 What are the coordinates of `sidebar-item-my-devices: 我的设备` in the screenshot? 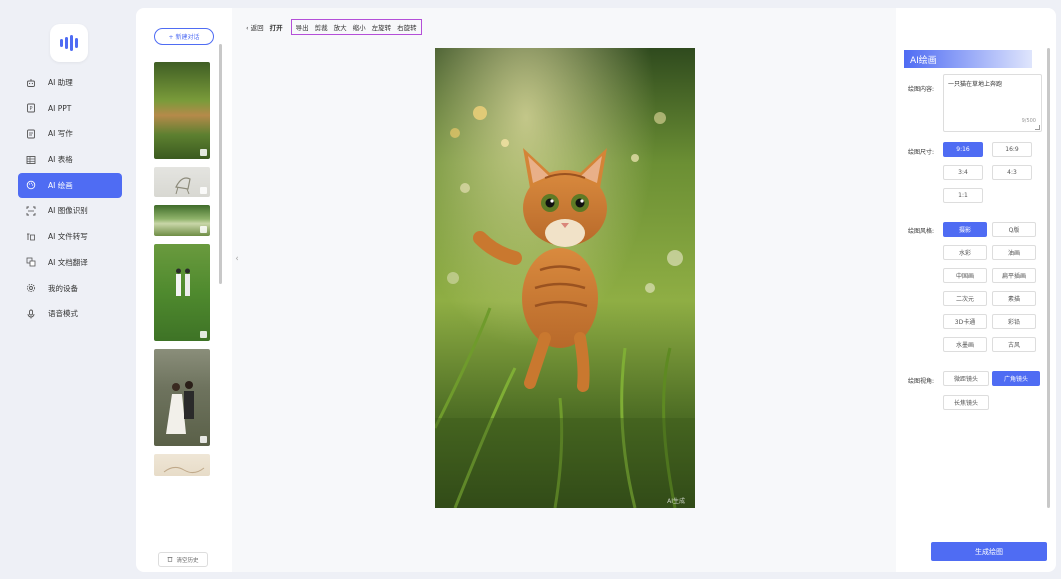 It's located at (70, 288).